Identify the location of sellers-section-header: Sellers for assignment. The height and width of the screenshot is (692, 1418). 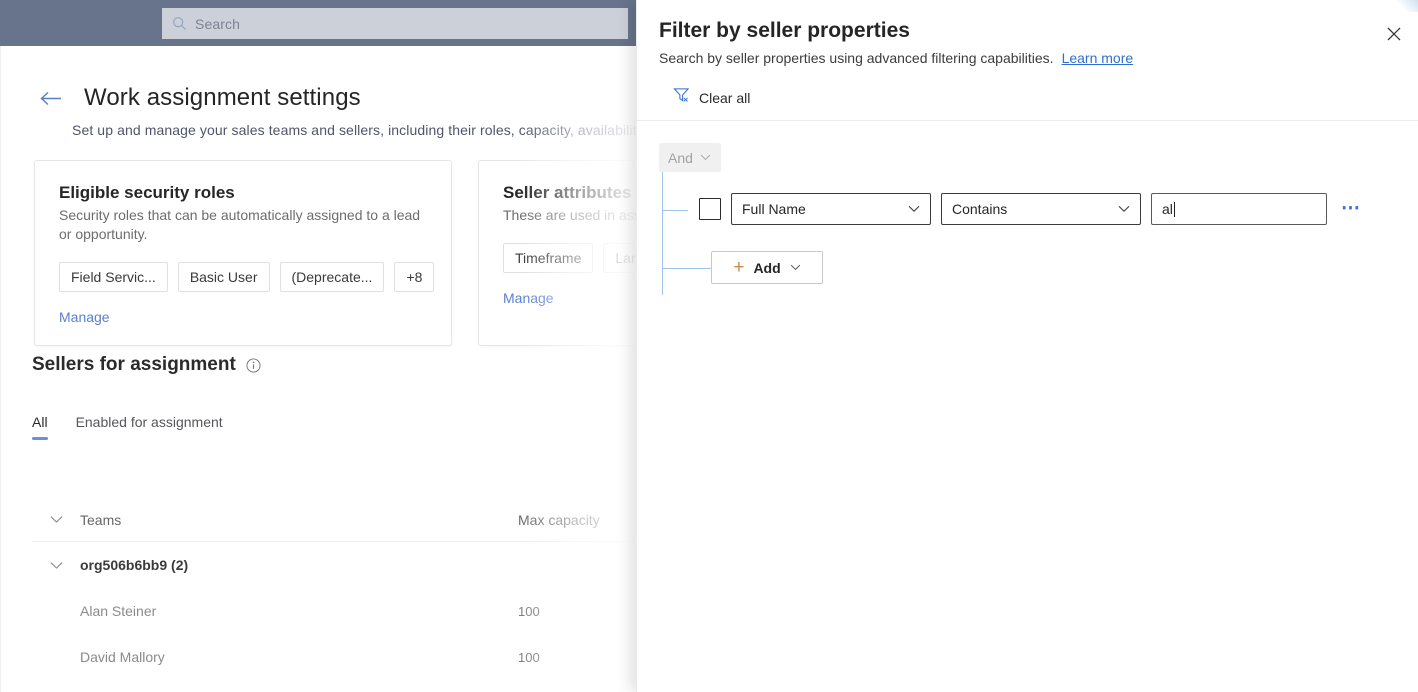
(146, 365).